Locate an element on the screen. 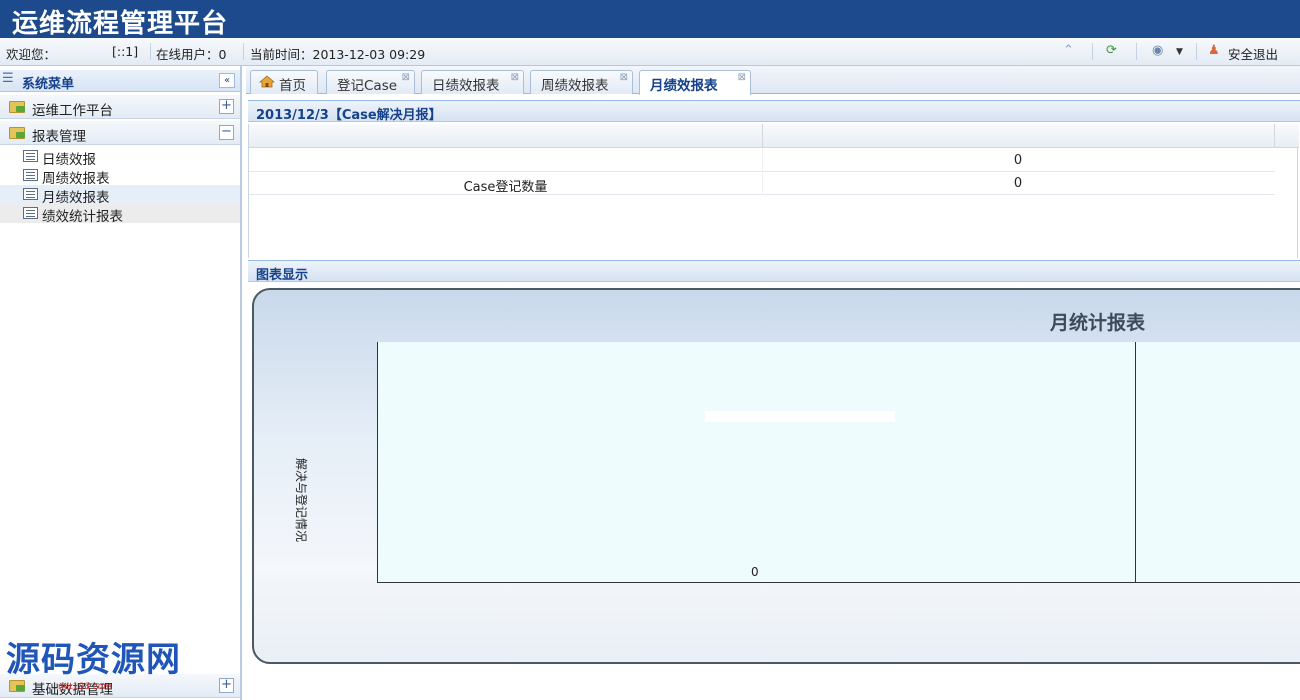  sidebar-item-performance-stats: 绩效统计报表 is located at coordinates (120, 214).